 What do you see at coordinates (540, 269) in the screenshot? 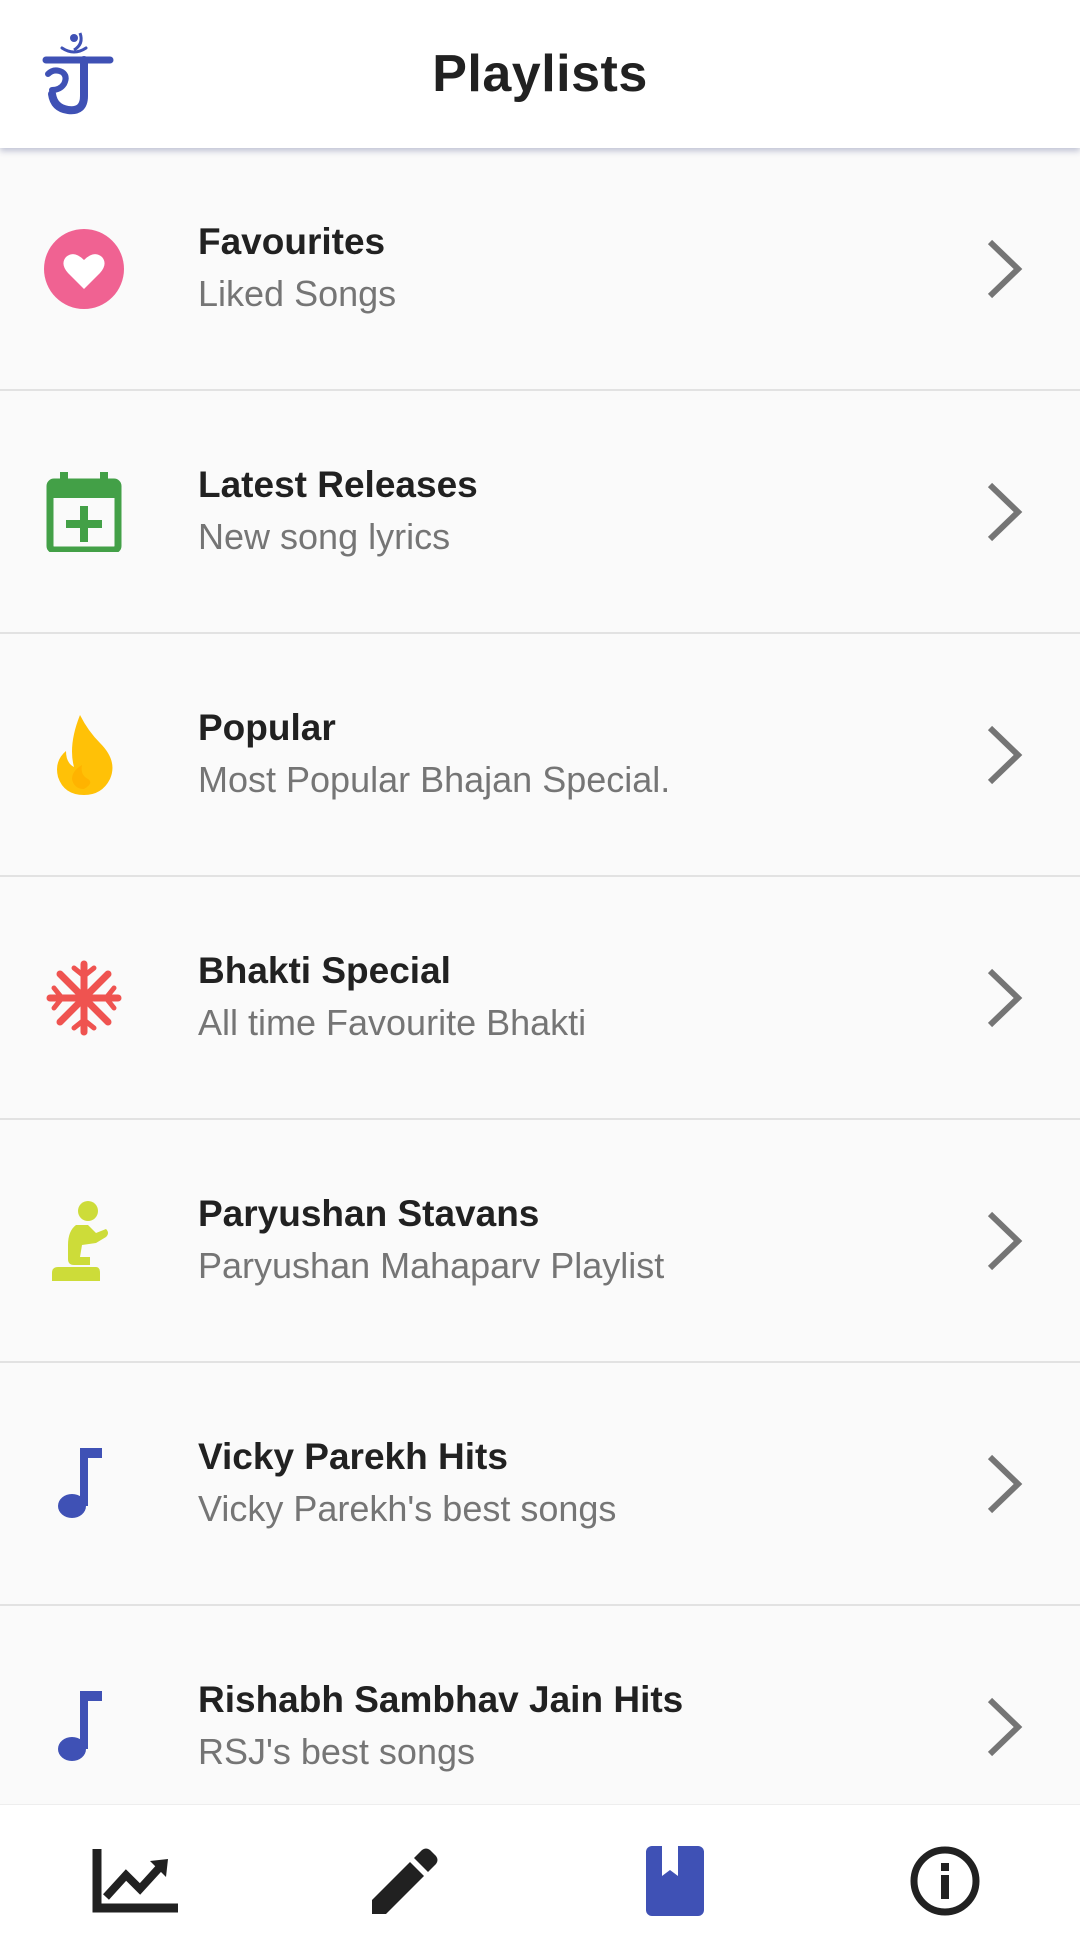
I see `playlist-item-favourites: Favourites Liked Songs` at bounding box center [540, 269].